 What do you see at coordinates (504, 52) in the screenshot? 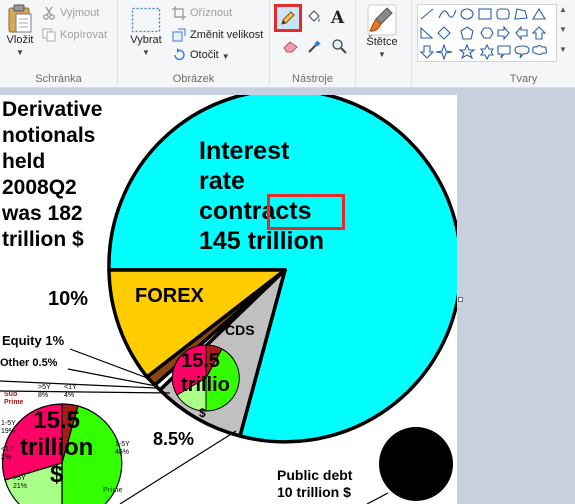
I see `rect-callout-shape-icon` at bounding box center [504, 52].